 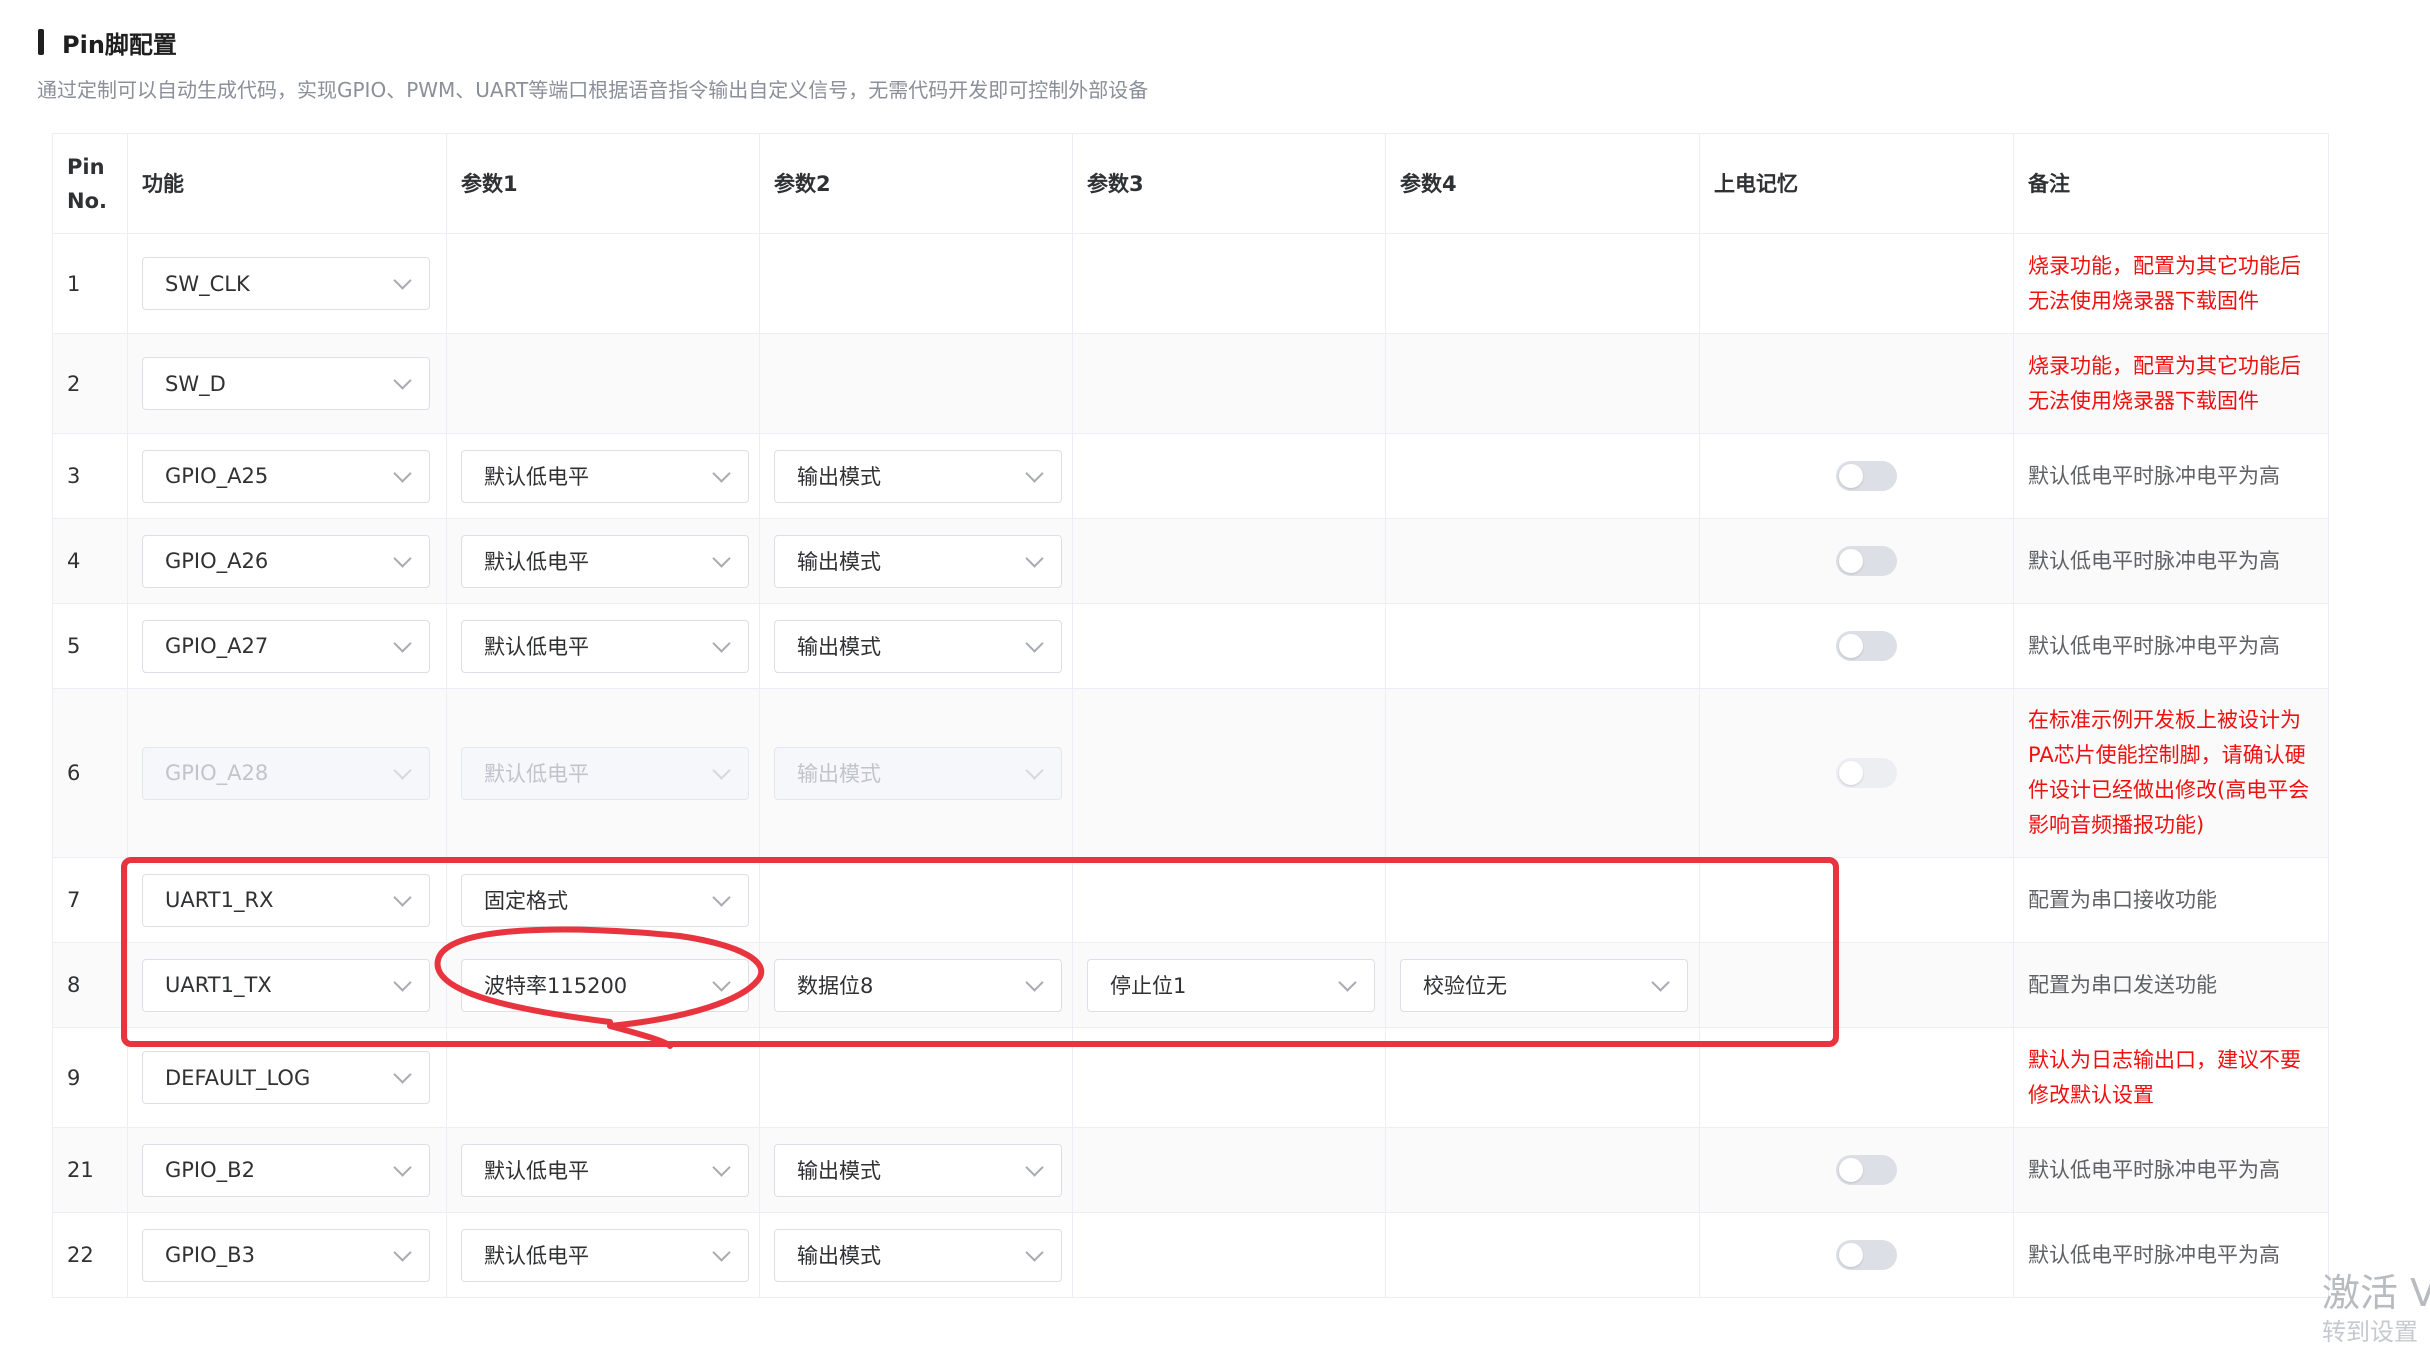 I want to click on function-cell: GPIO_B2, so click(x=287, y=1170).